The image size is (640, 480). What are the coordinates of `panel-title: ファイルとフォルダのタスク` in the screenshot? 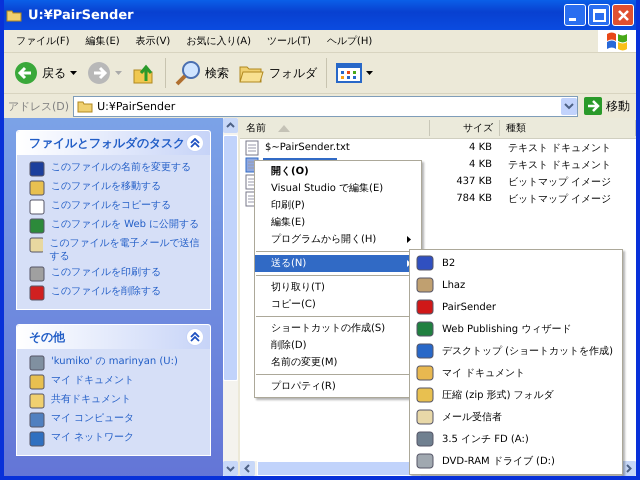 It's located at (107, 143).